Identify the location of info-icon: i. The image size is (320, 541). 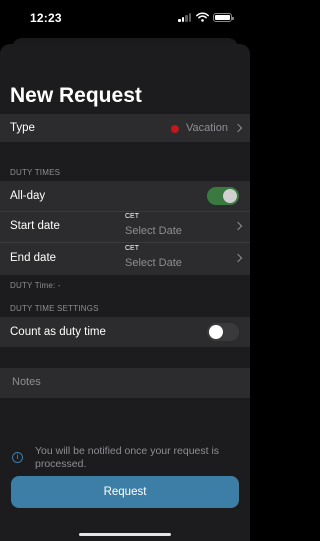
(17, 457).